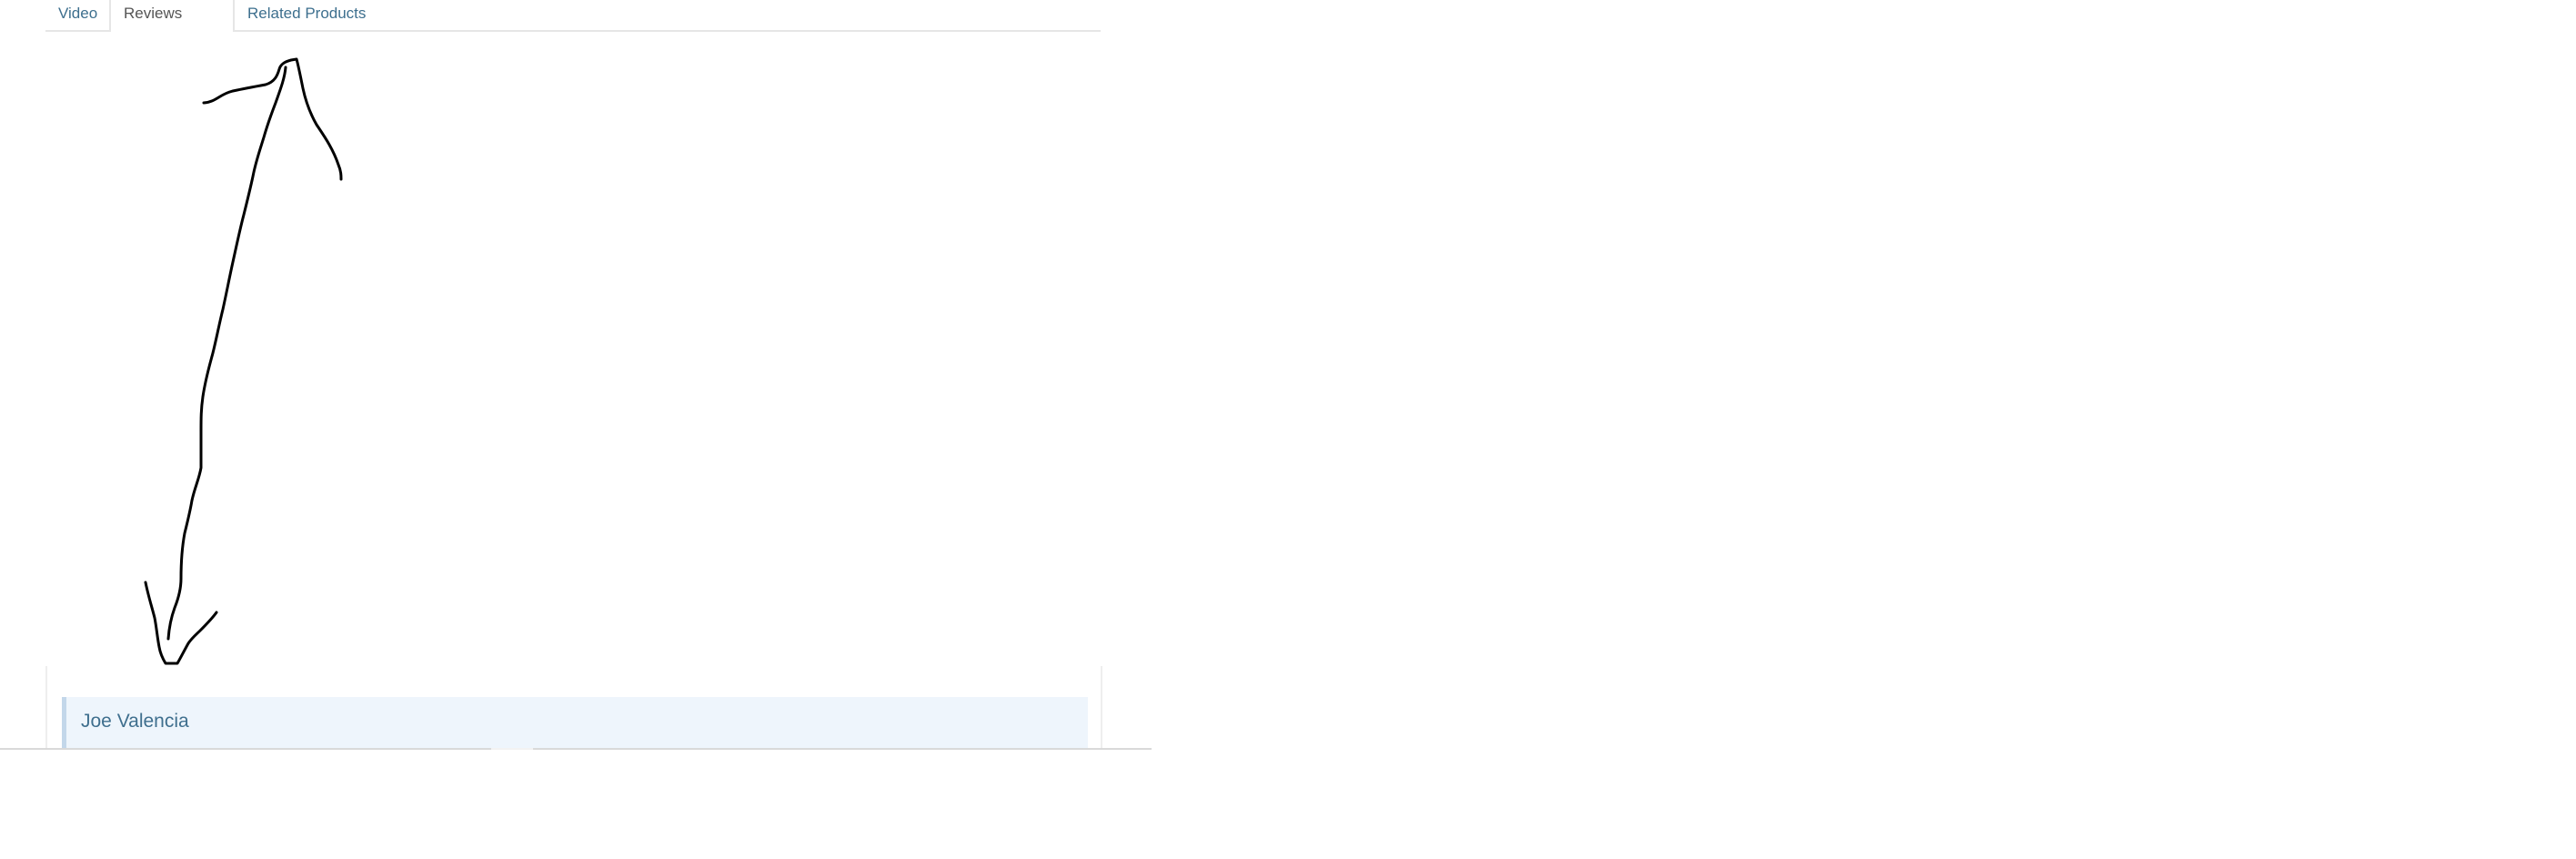  Describe the element at coordinates (512, 749) in the screenshot. I see `page-divider-highlight` at that location.